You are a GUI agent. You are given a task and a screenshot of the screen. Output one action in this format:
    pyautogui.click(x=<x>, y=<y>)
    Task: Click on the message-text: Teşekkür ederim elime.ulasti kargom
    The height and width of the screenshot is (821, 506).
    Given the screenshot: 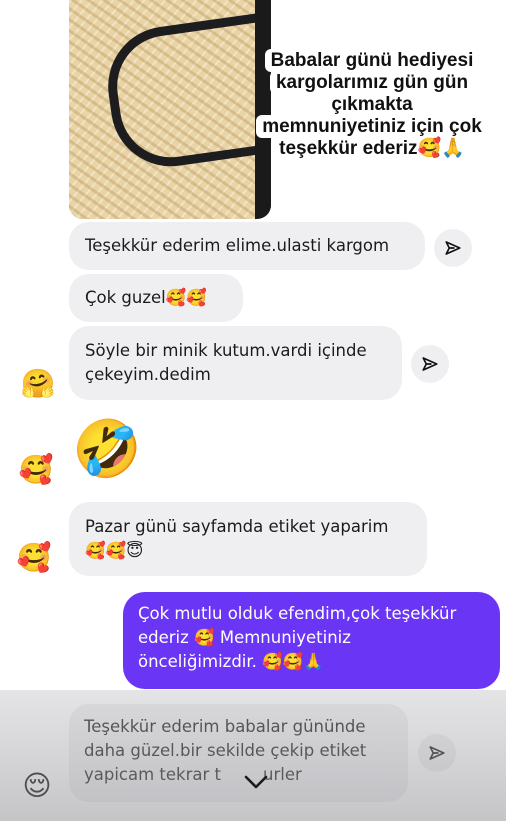 What is the action you would take?
    pyautogui.click(x=237, y=245)
    